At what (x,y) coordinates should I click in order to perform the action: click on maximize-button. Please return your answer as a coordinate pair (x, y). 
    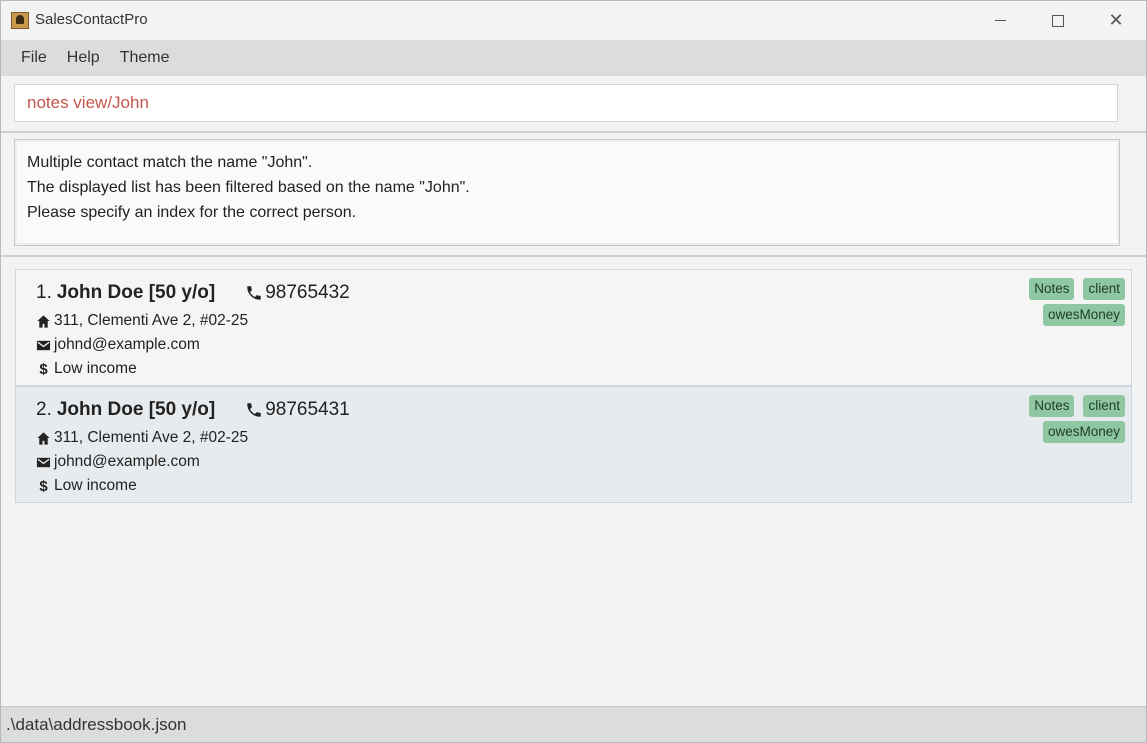
    Looking at the image, I should click on (1058, 20).